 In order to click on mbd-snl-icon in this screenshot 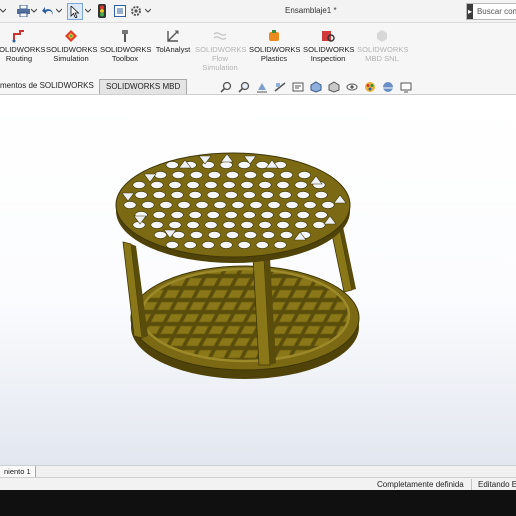, I will do `click(382, 36)`.